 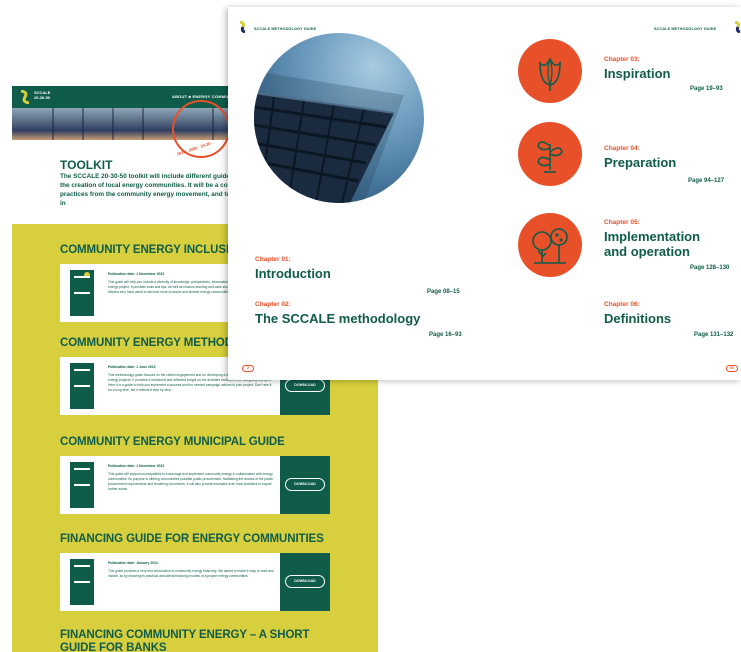 What do you see at coordinates (622, 59) in the screenshot?
I see `chapter-03-number: Chapter 03:` at bounding box center [622, 59].